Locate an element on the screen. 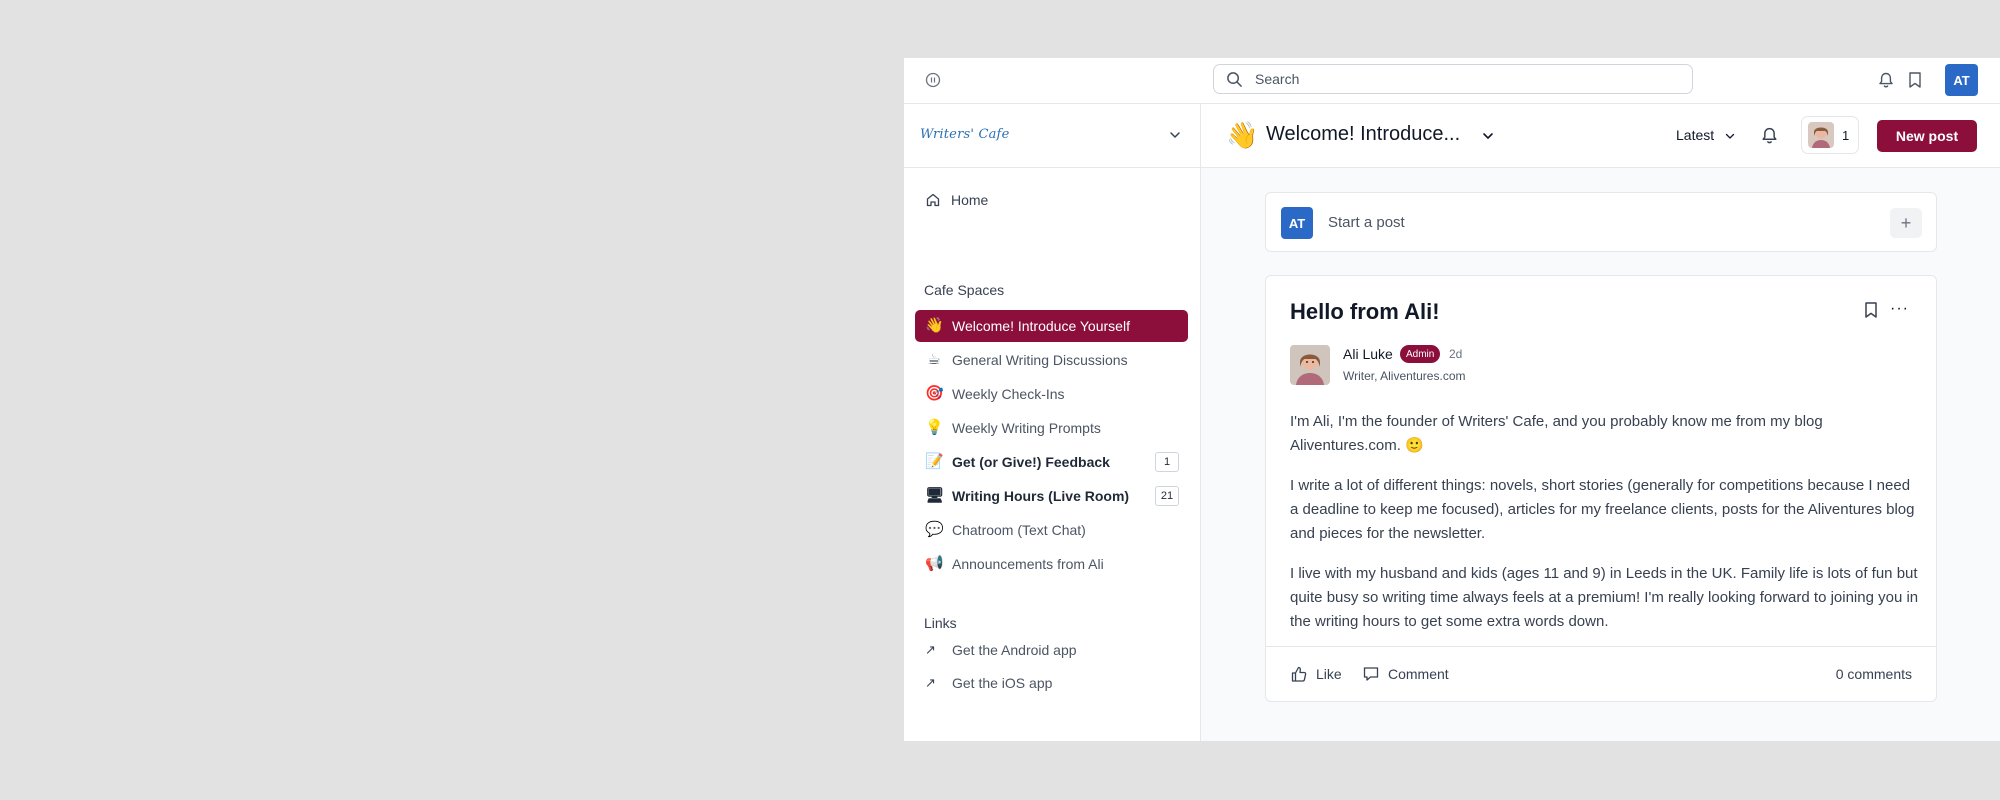 This screenshot has height=800, width=2000. sidebar-space-item: 📢 Announcements from Ali is located at coordinates (1051, 564).